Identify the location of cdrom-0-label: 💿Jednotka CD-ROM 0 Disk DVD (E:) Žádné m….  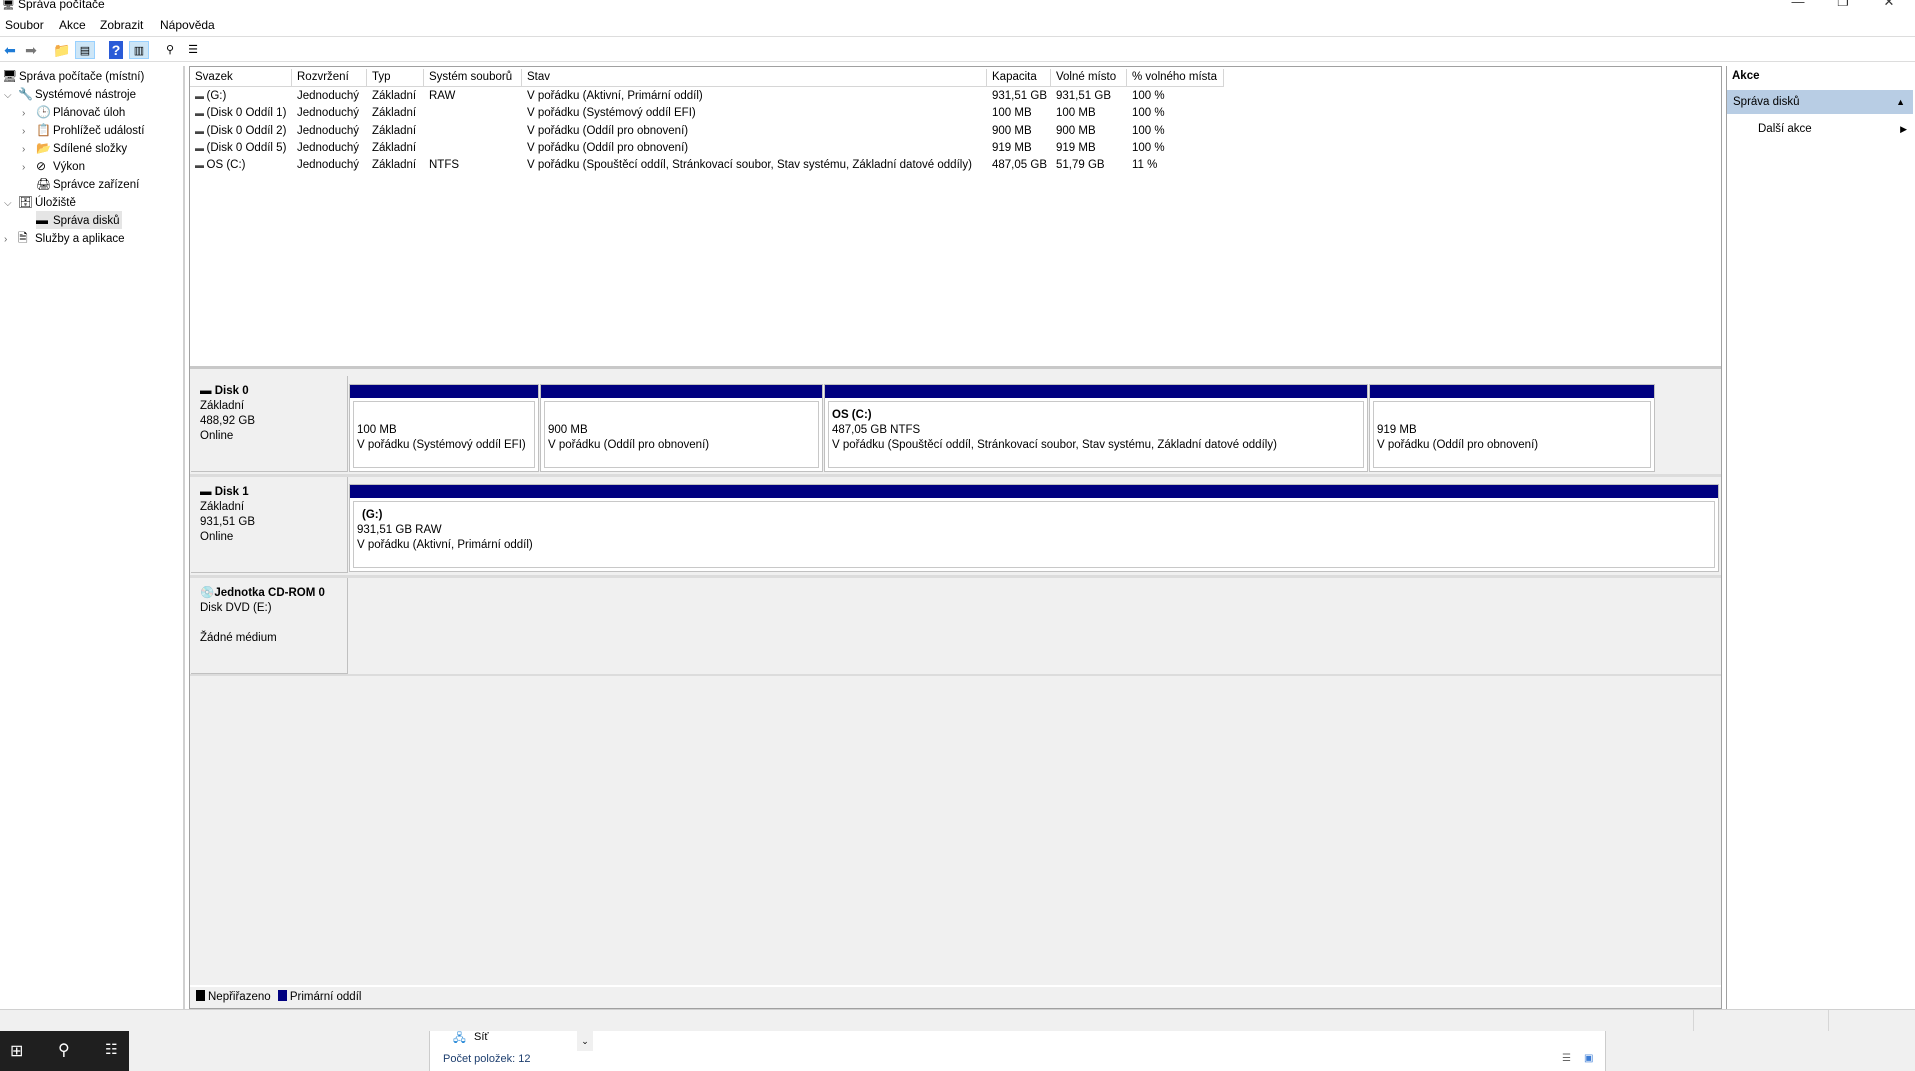
(269, 626).